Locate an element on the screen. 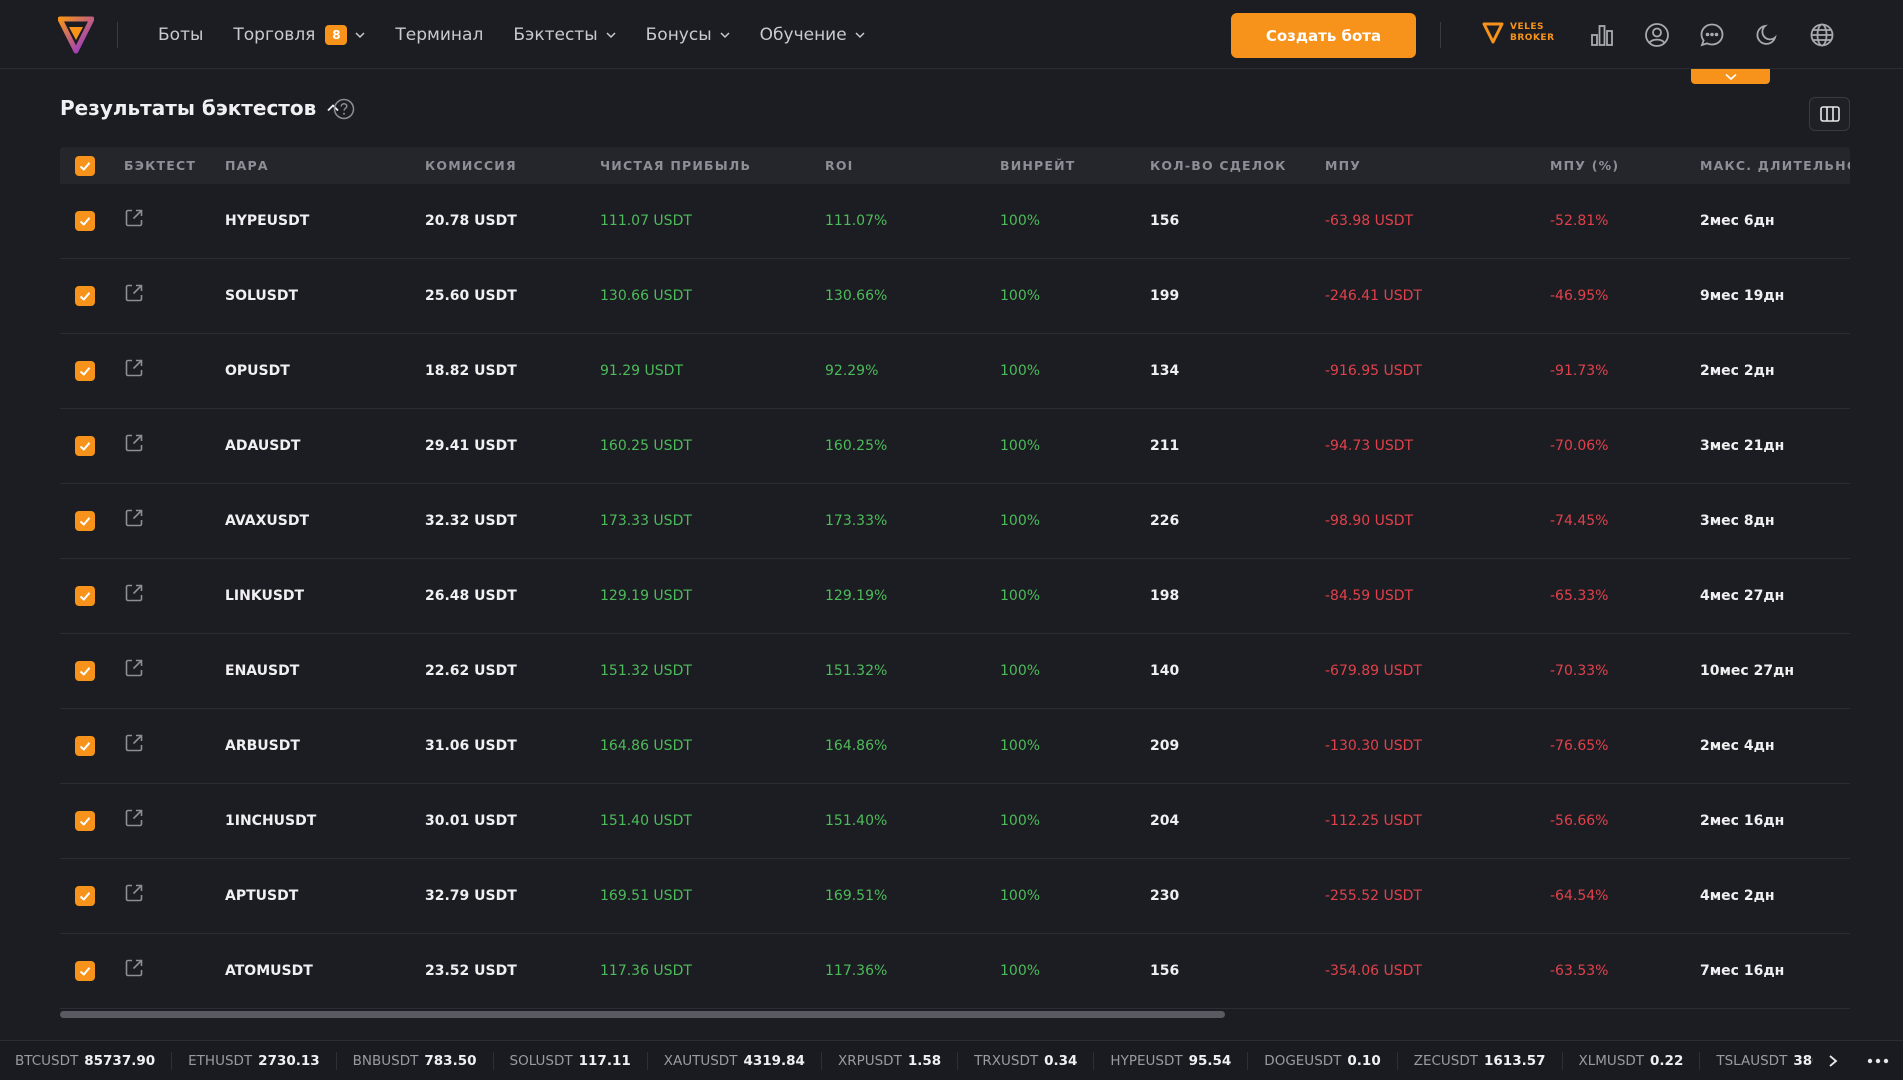  ticker-item: ZECUSDT 1613.57 is located at coordinates (1480, 1060).